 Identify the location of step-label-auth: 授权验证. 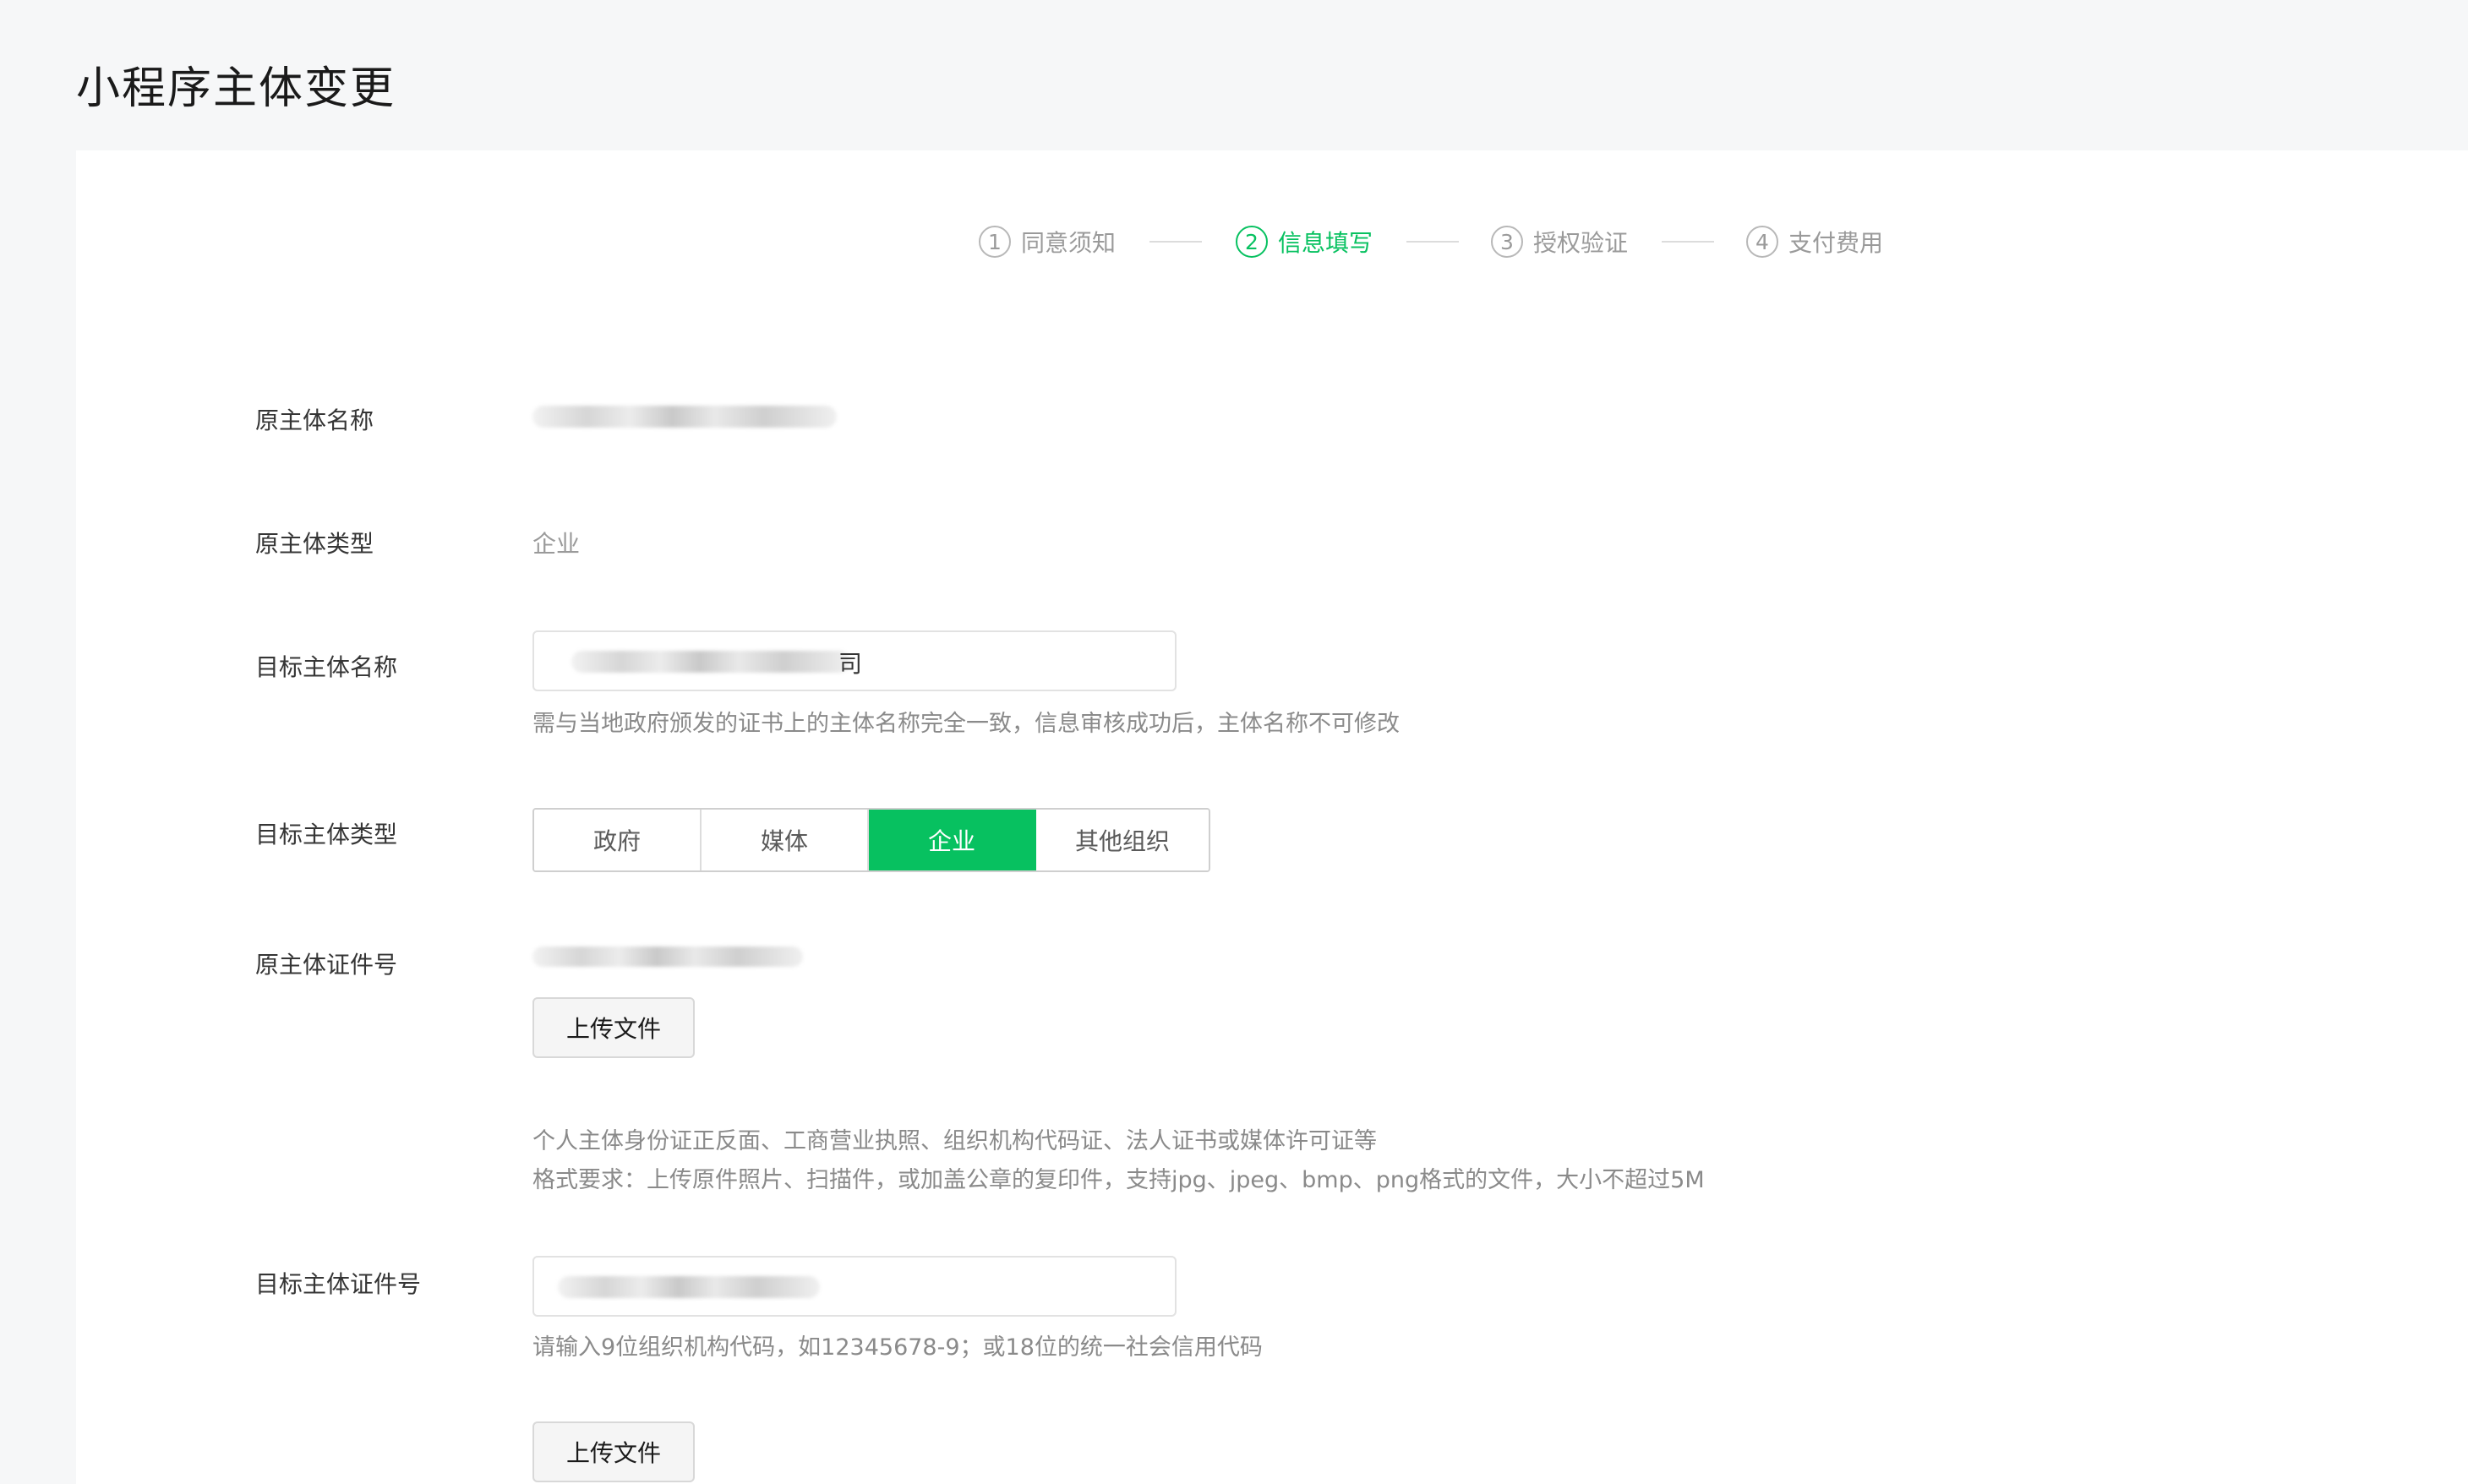
(1581, 243).